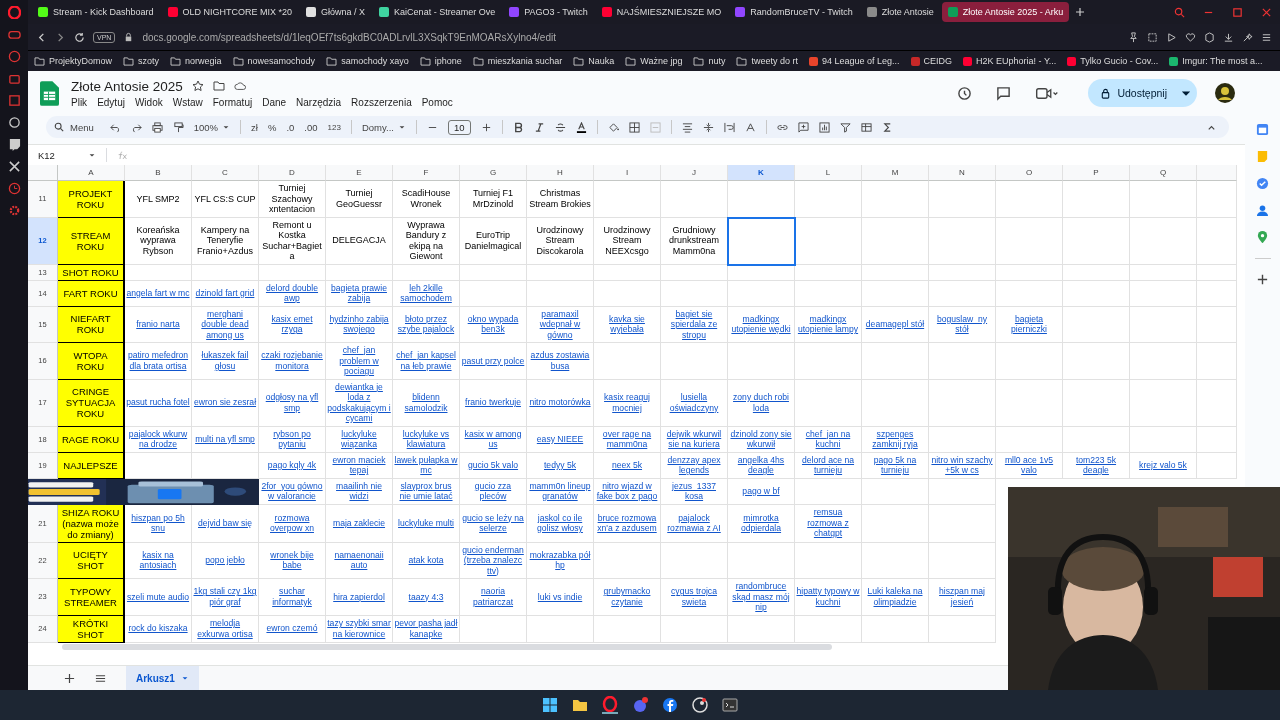 This screenshot has height=720, width=1280. Describe the element at coordinates (627, 491) in the screenshot. I see `cell-link: nitro wjazd w fake box z pago` at that location.